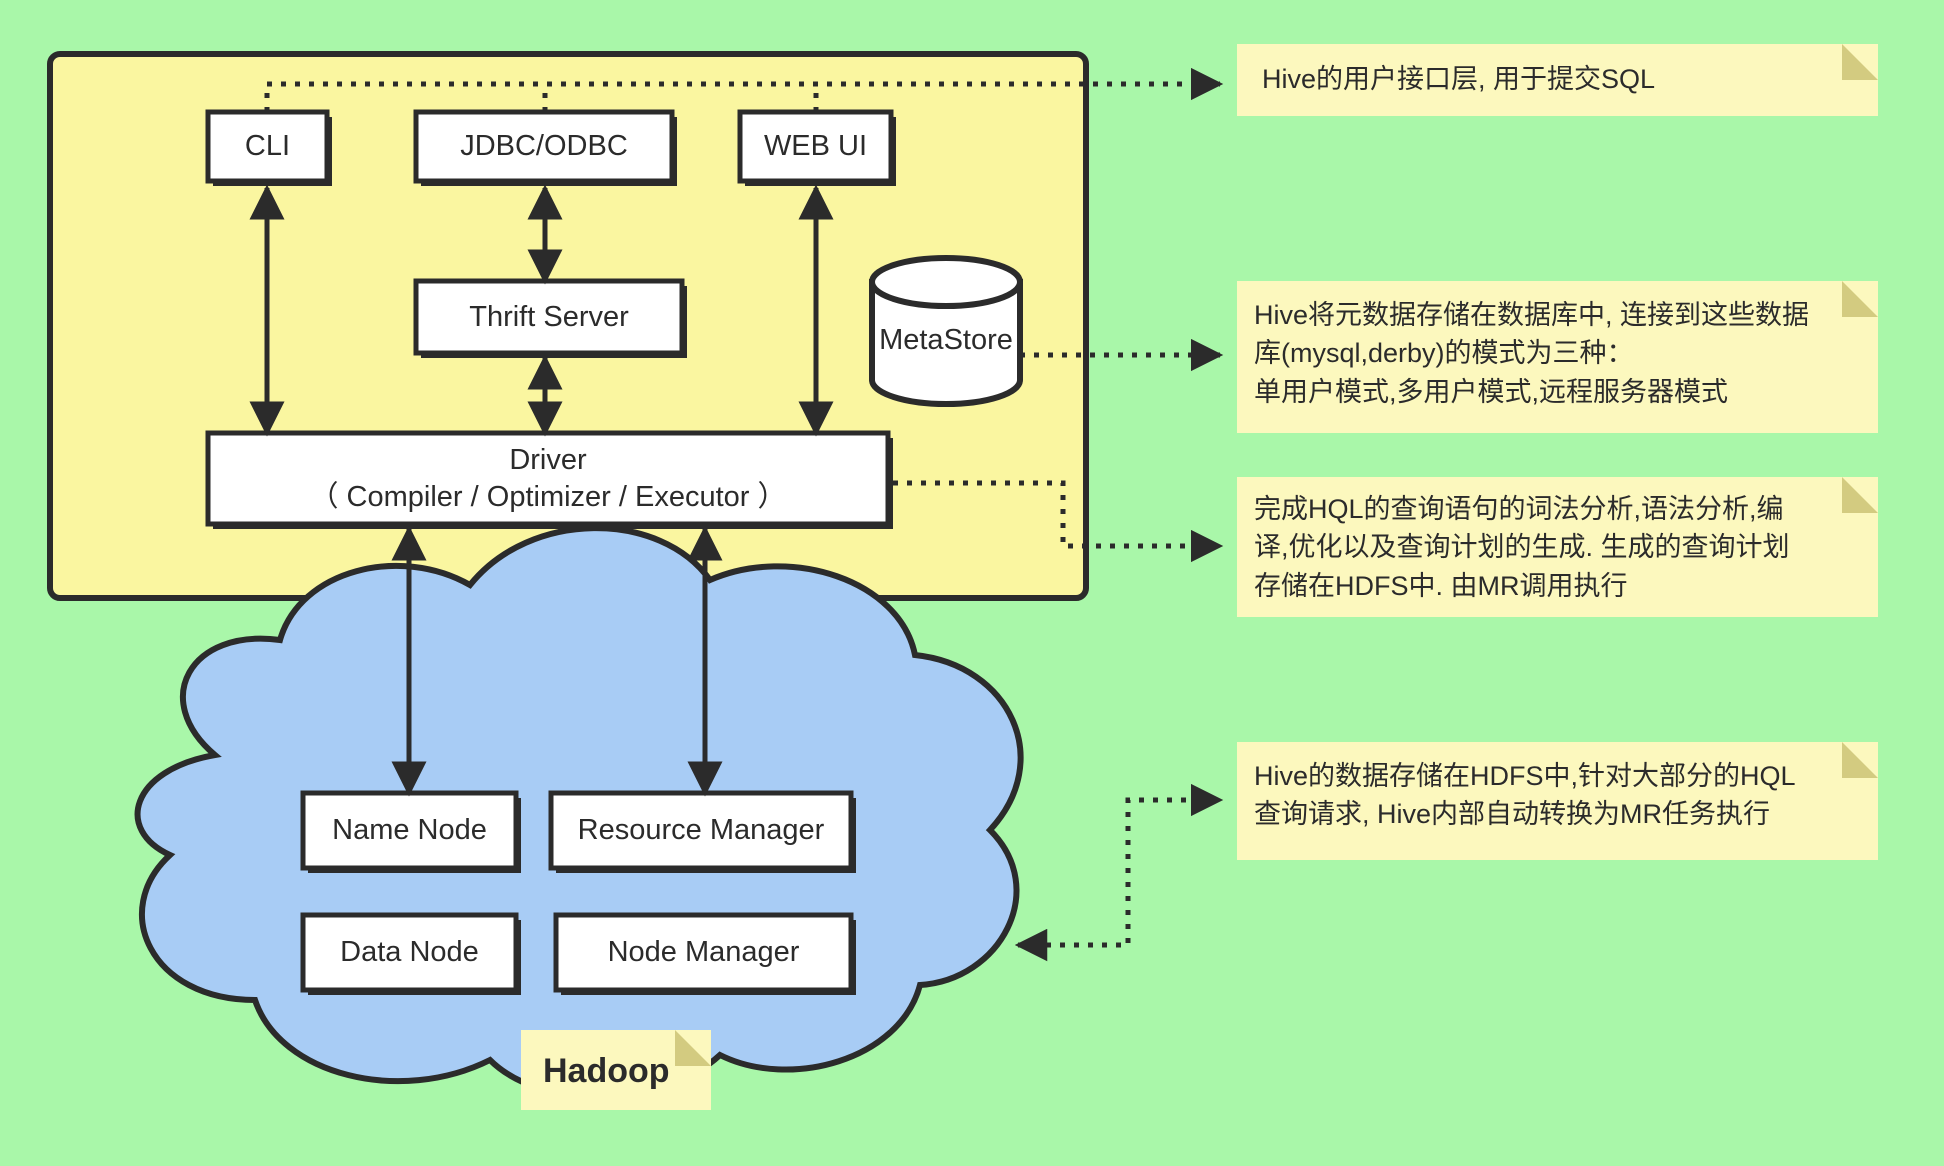 The height and width of the screenshot is (1166, 1944). I want to click on hive-cli-box, so click(268, 147).